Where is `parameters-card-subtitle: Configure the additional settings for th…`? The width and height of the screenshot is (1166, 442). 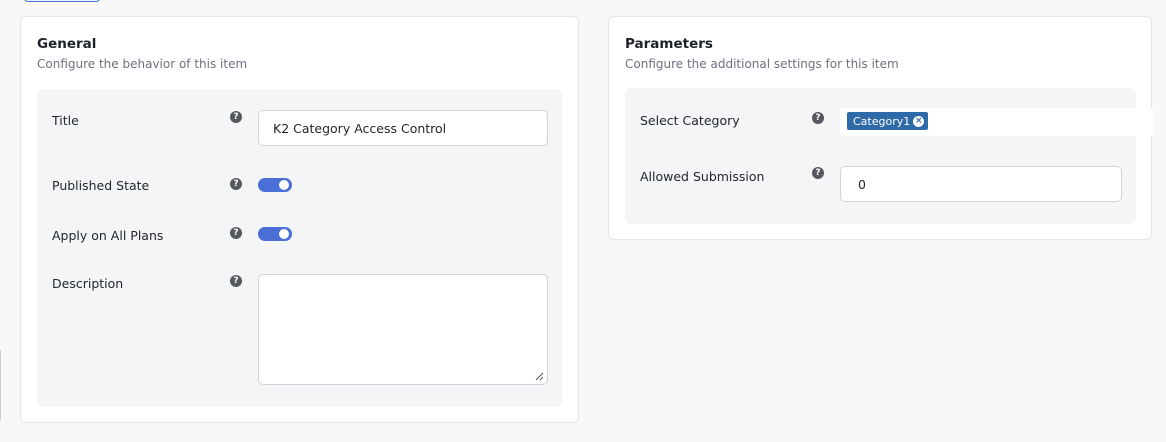 parameters-card-subtitle: Configure the additional settings for th… is located at coordinates (762, 64).